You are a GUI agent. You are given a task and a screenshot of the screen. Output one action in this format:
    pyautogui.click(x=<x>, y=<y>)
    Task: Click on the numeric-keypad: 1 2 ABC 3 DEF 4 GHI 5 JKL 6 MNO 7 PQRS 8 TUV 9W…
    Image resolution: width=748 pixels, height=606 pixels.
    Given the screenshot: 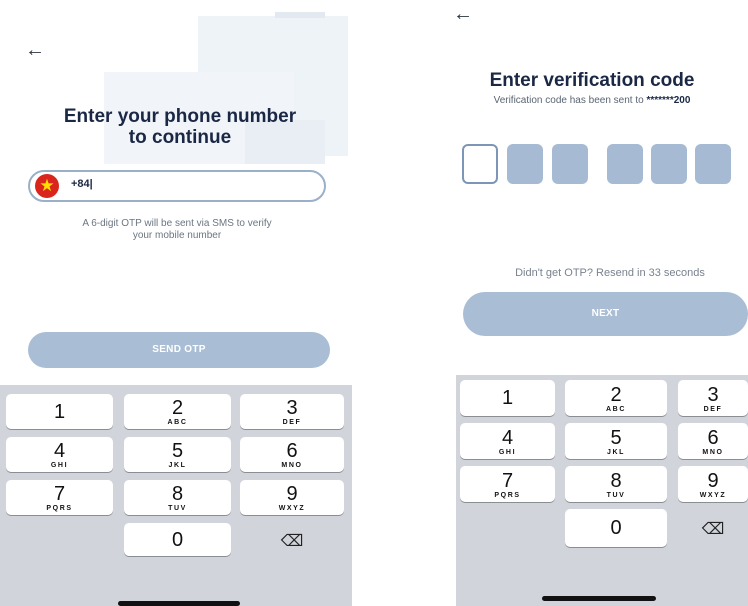 What is the action you would take?
    pyautogui.click(x=602, y=490)
    